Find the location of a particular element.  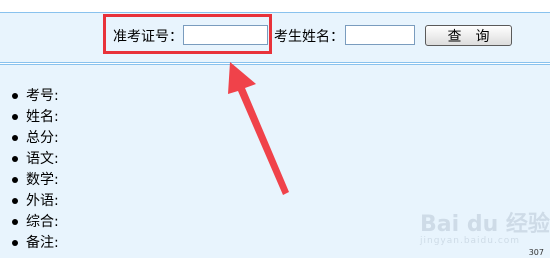

corner-text: 307 is located at coordinates (536, 252).